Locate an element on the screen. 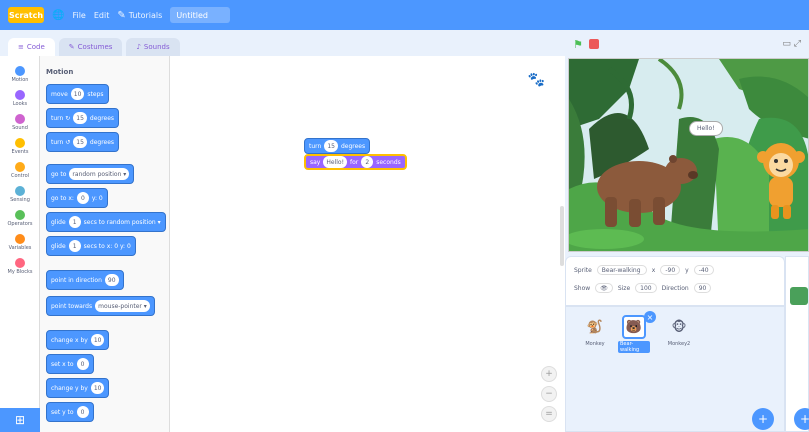 Image resolution: width=809 pixels, height=432 pixels. sprite-name-field: Bear-walking is located at coordinates (621, 270).